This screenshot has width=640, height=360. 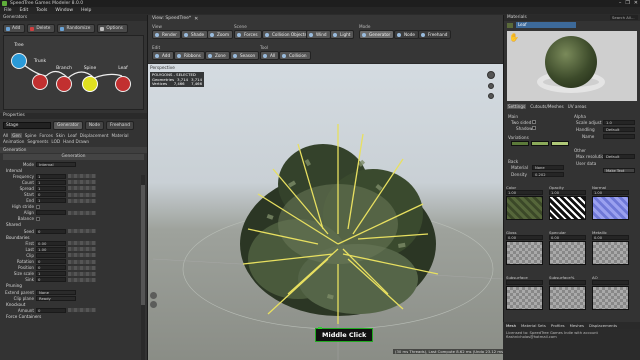 I want to click on menu-tools: Tools, so click(x=41, y=10).